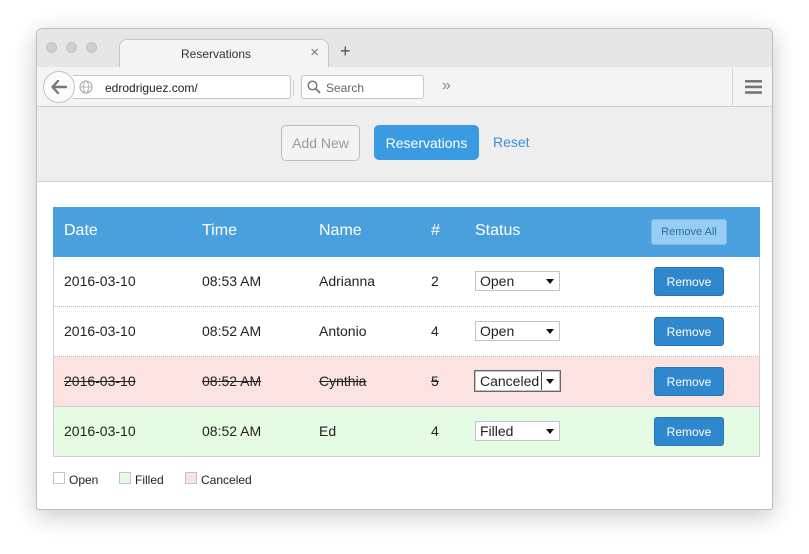 Image resolution: width=809 pixels, height=554 pixels. I want to click on legend-label: Open, so click(84, 480).